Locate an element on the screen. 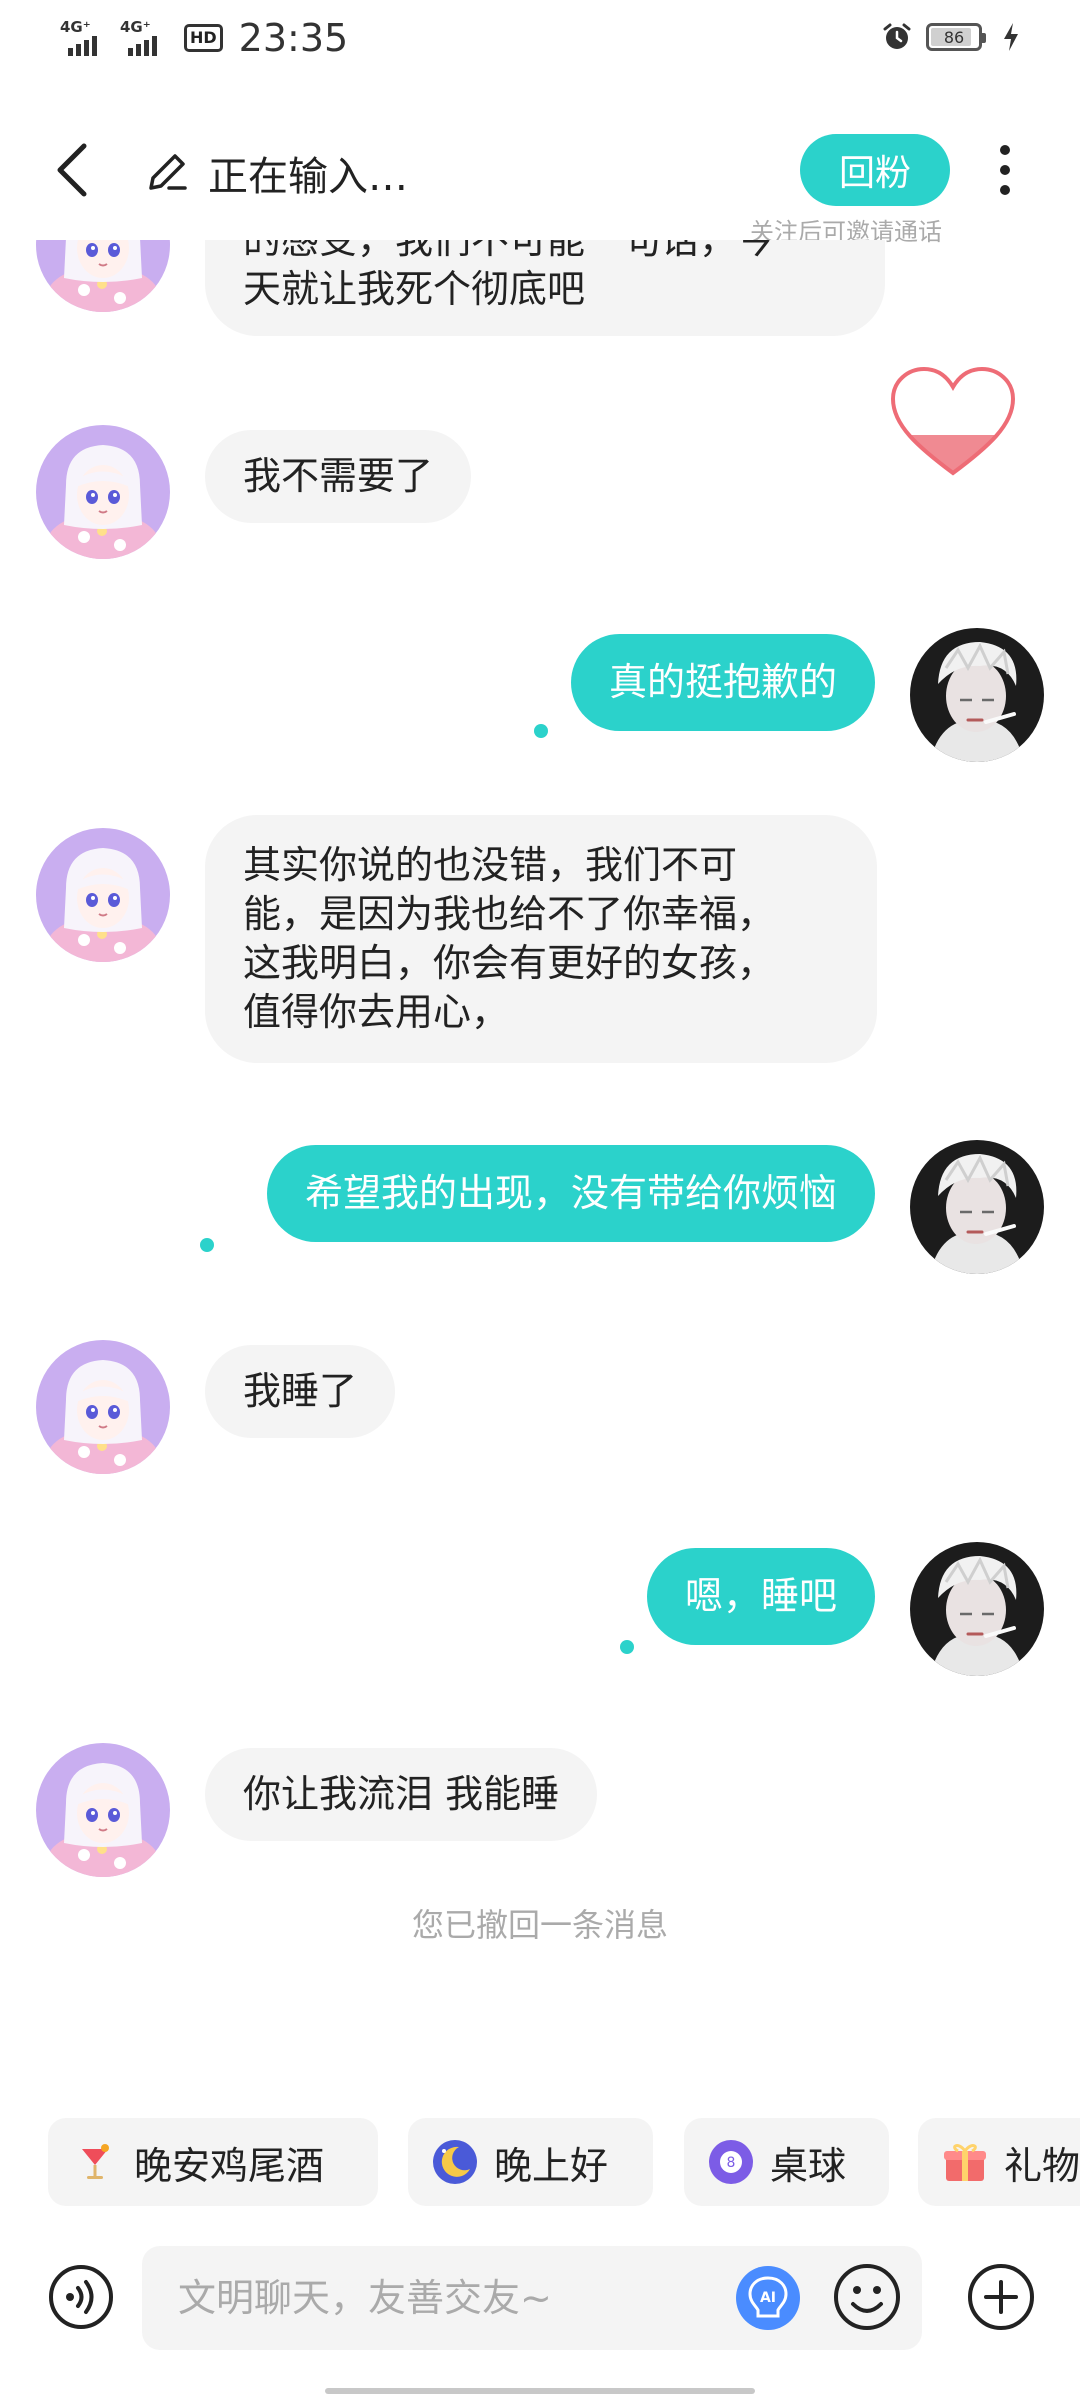  cocktail-icon is located at coordinates (95, 2161).